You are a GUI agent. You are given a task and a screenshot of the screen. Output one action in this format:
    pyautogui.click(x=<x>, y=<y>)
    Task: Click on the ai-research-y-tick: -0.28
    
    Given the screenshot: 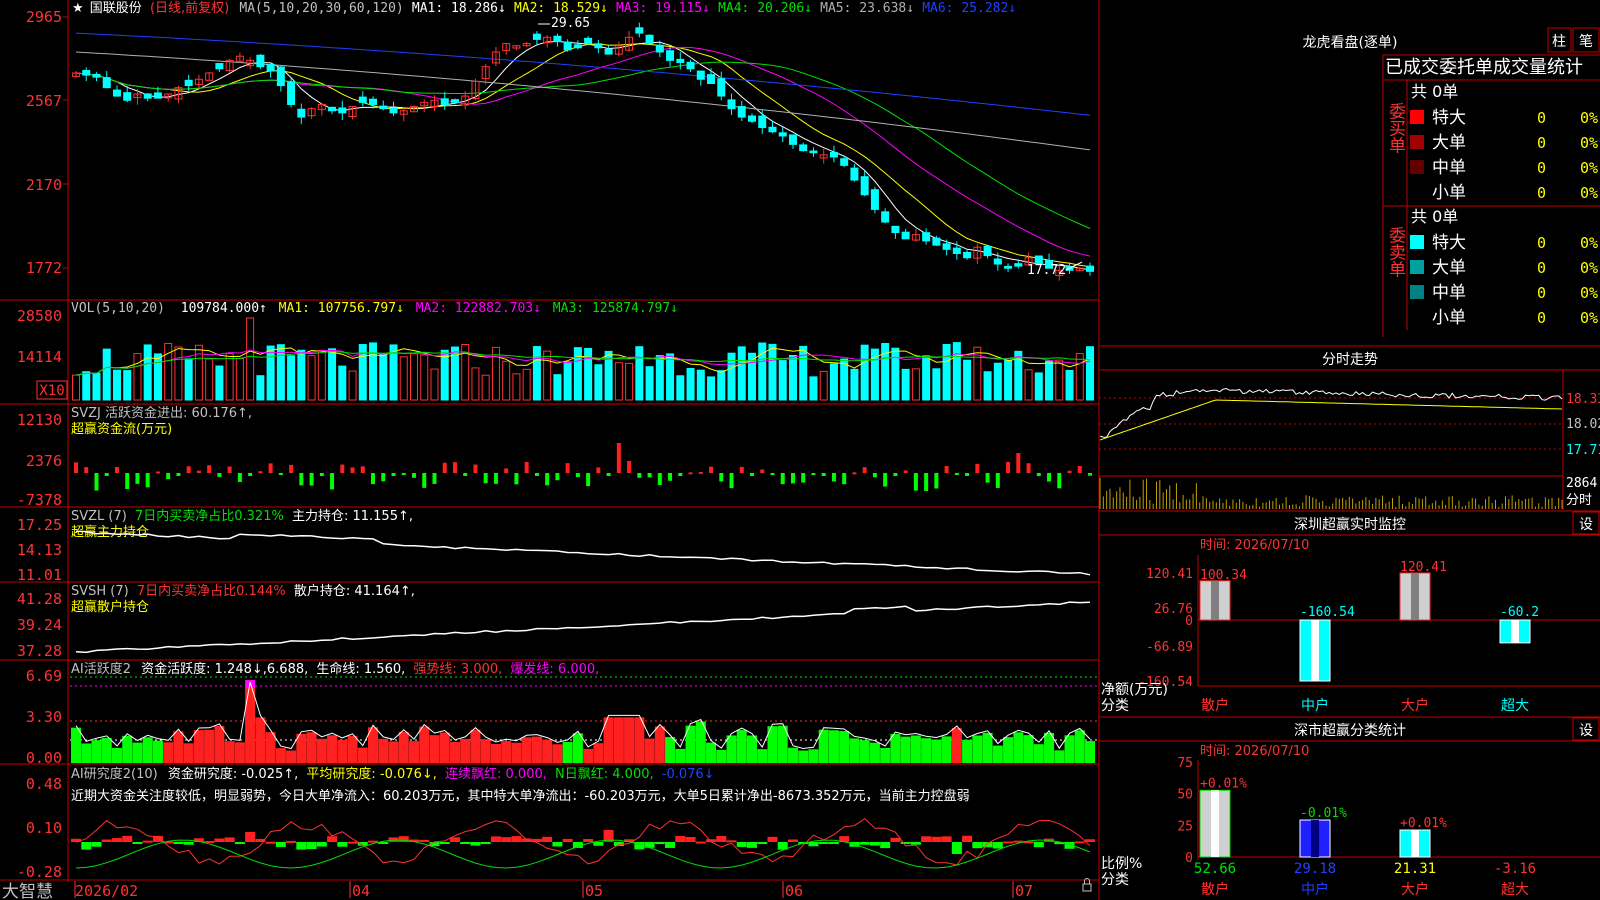 What is the action you would take?
    pyautogui.click(x=39, y=872)
    